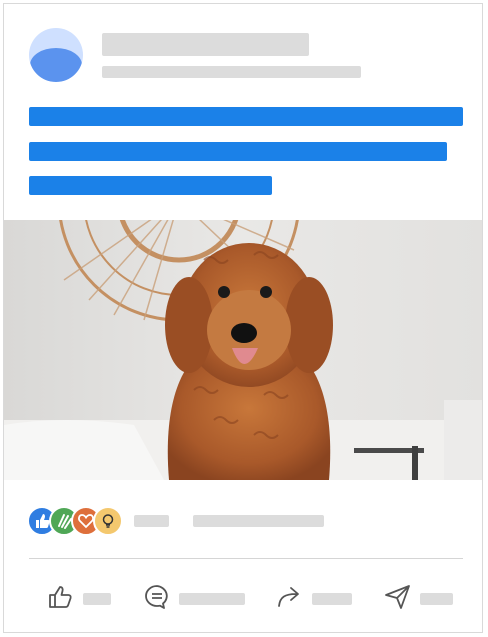 This screenshot has width=488, height=637. Describe the element at coordinates (288, 597) in the screenshot. I see `share-arrow-icon` at that location.